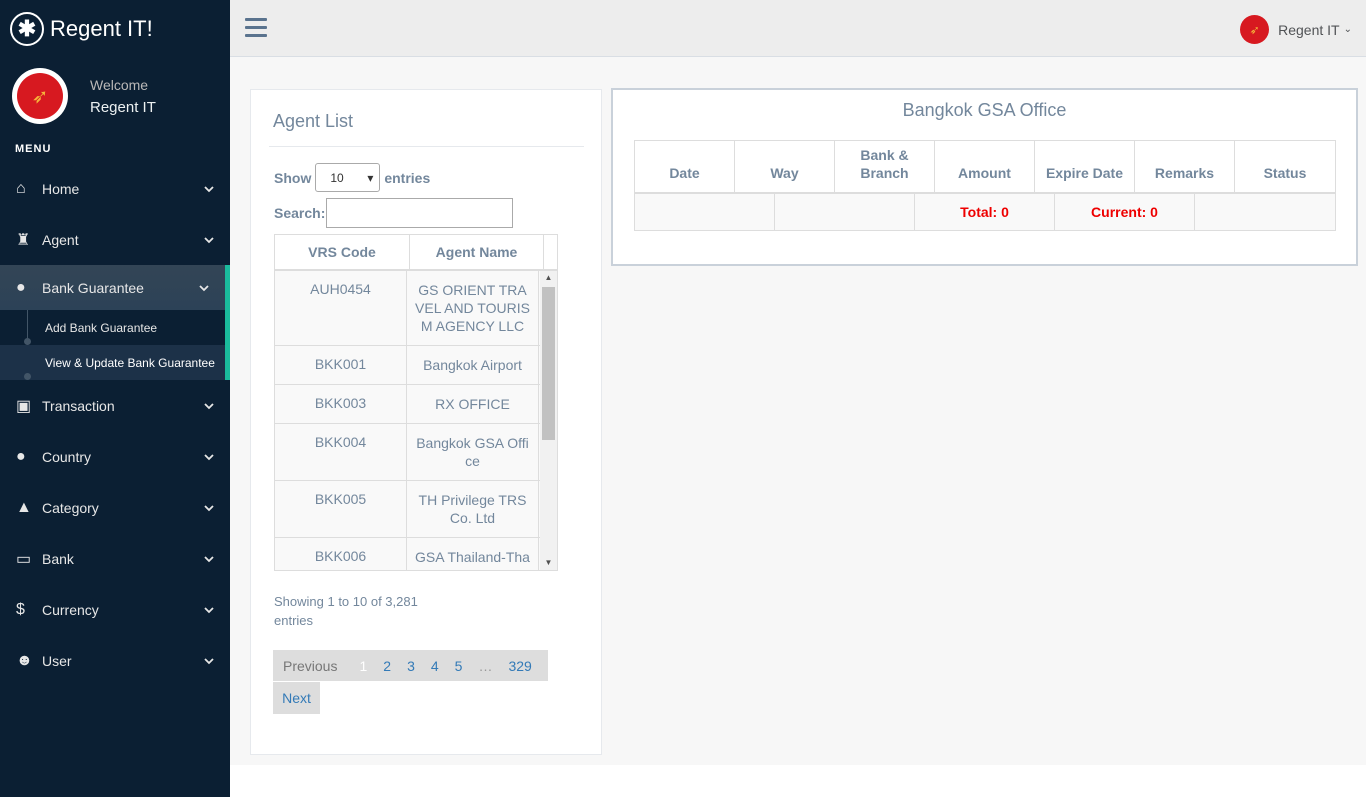 The image size is (1366, 797). Describe the element at coordinates (115, 507) in the screenshot. I see `sidebar-item-category: ▲ Category` at that location.